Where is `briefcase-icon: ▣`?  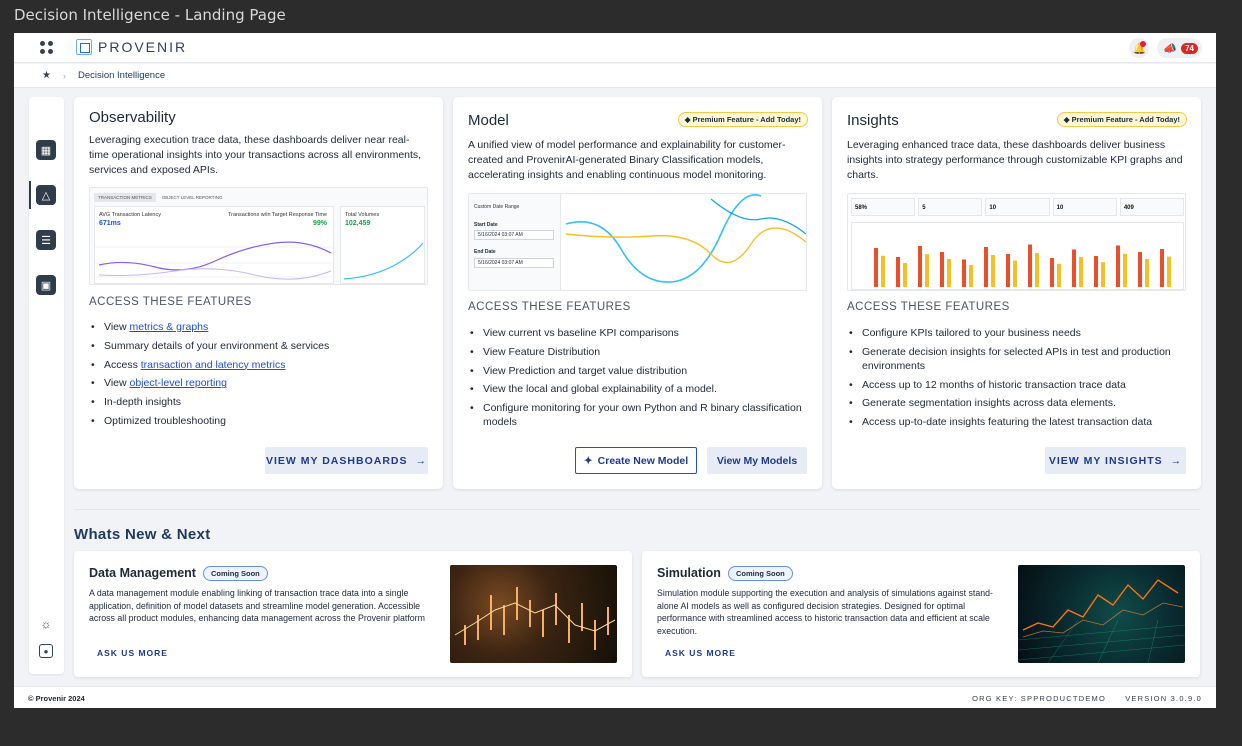 briefcase-icon: ▣ is located at coordinates (46, 285).